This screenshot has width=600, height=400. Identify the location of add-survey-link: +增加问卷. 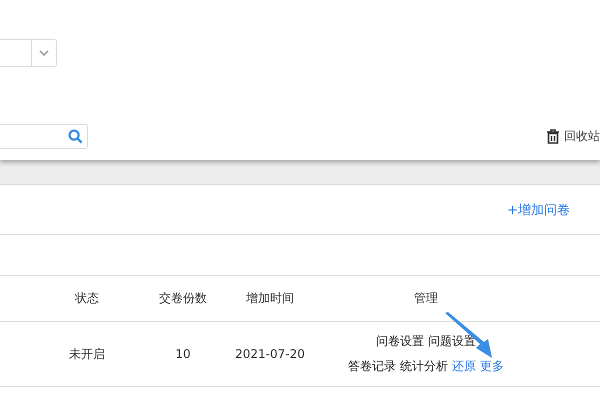
(538, 209).